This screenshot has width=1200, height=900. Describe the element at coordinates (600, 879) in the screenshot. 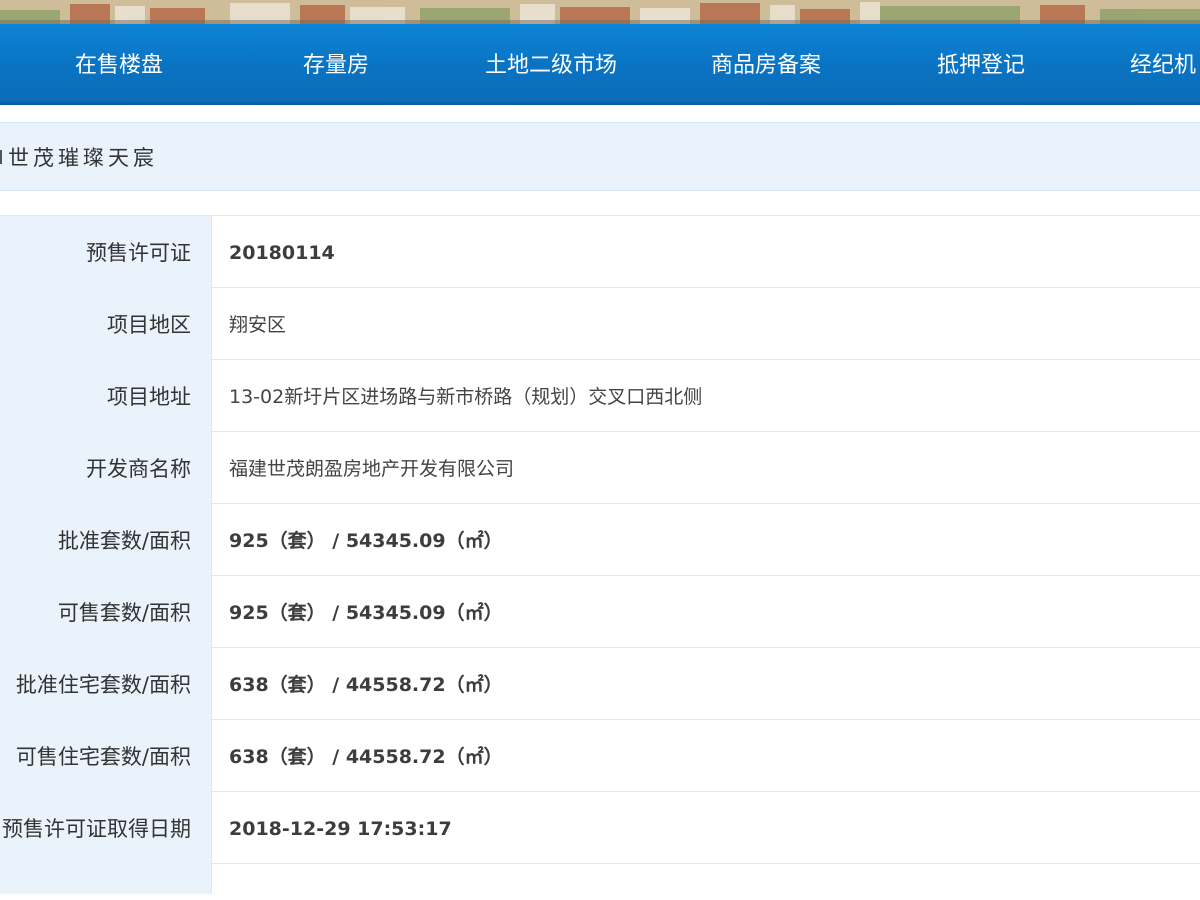

I see `table-row` at that location.